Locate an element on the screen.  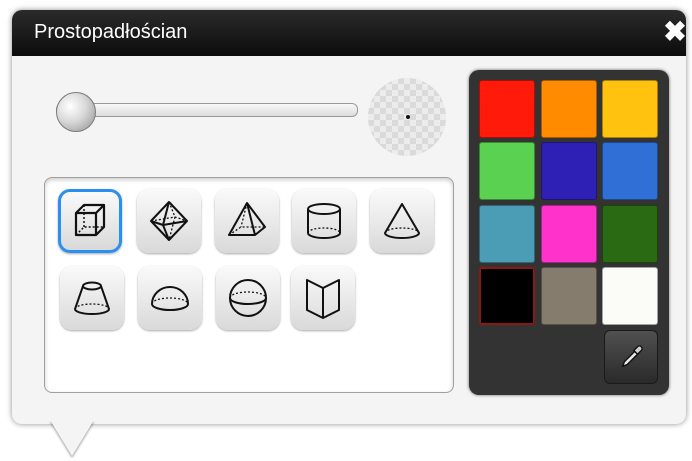
shape-button-frustum is located at coordinates (92, 298).